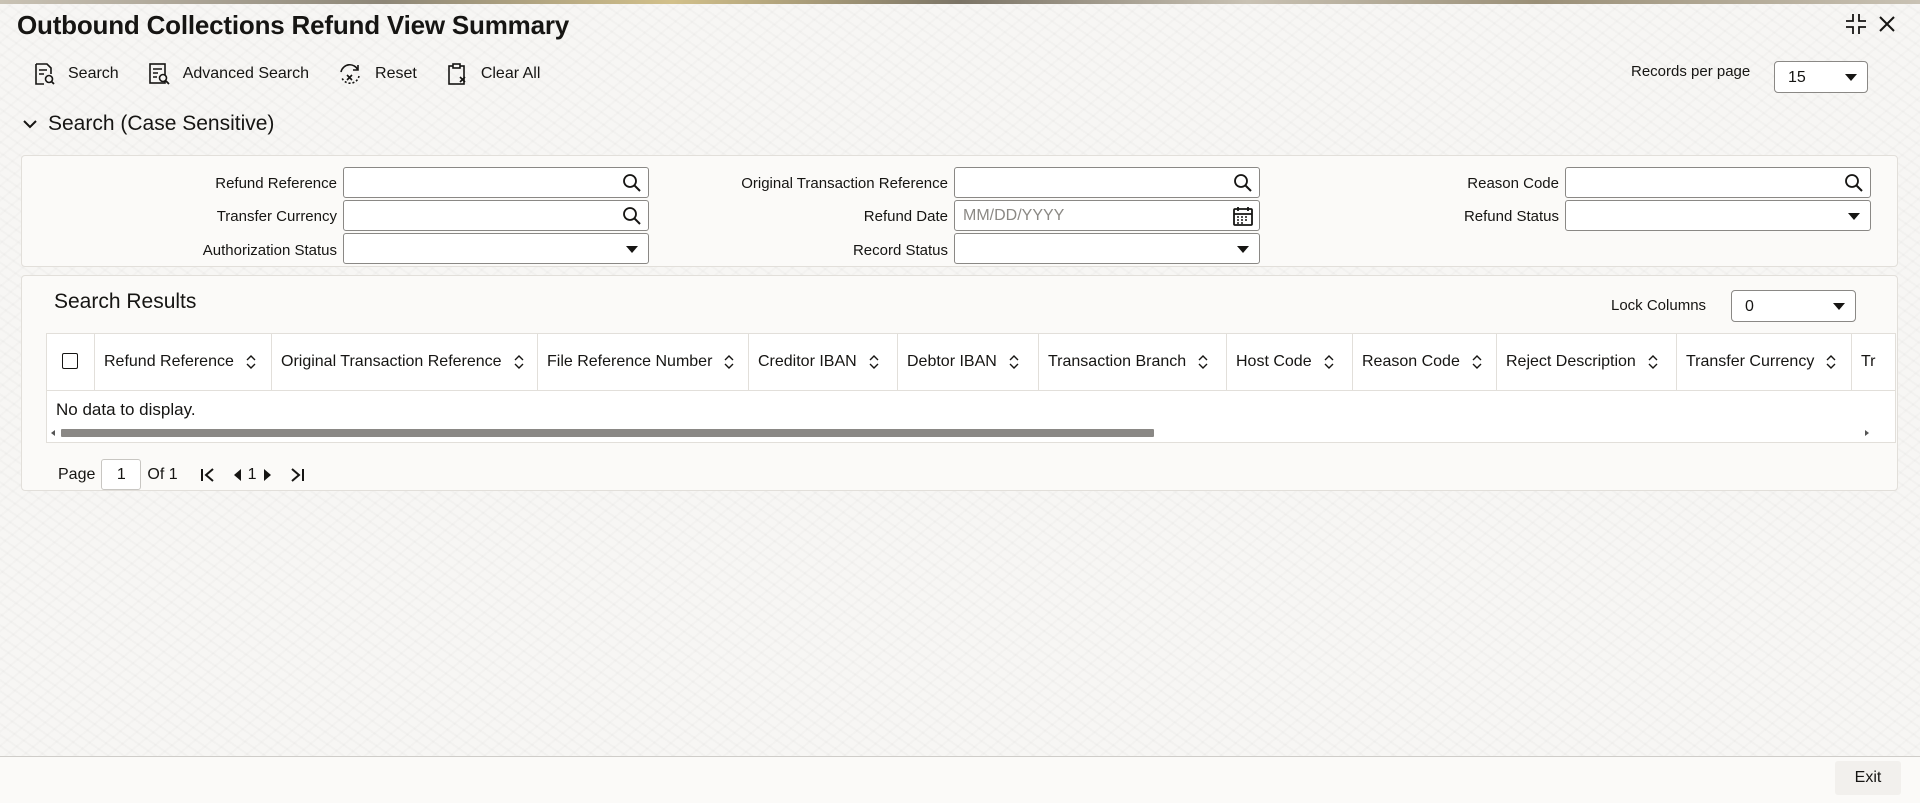  Describe the element at coordinates (1411, 361) in the screenshot. I see `column-label: Reason Code` at that location.